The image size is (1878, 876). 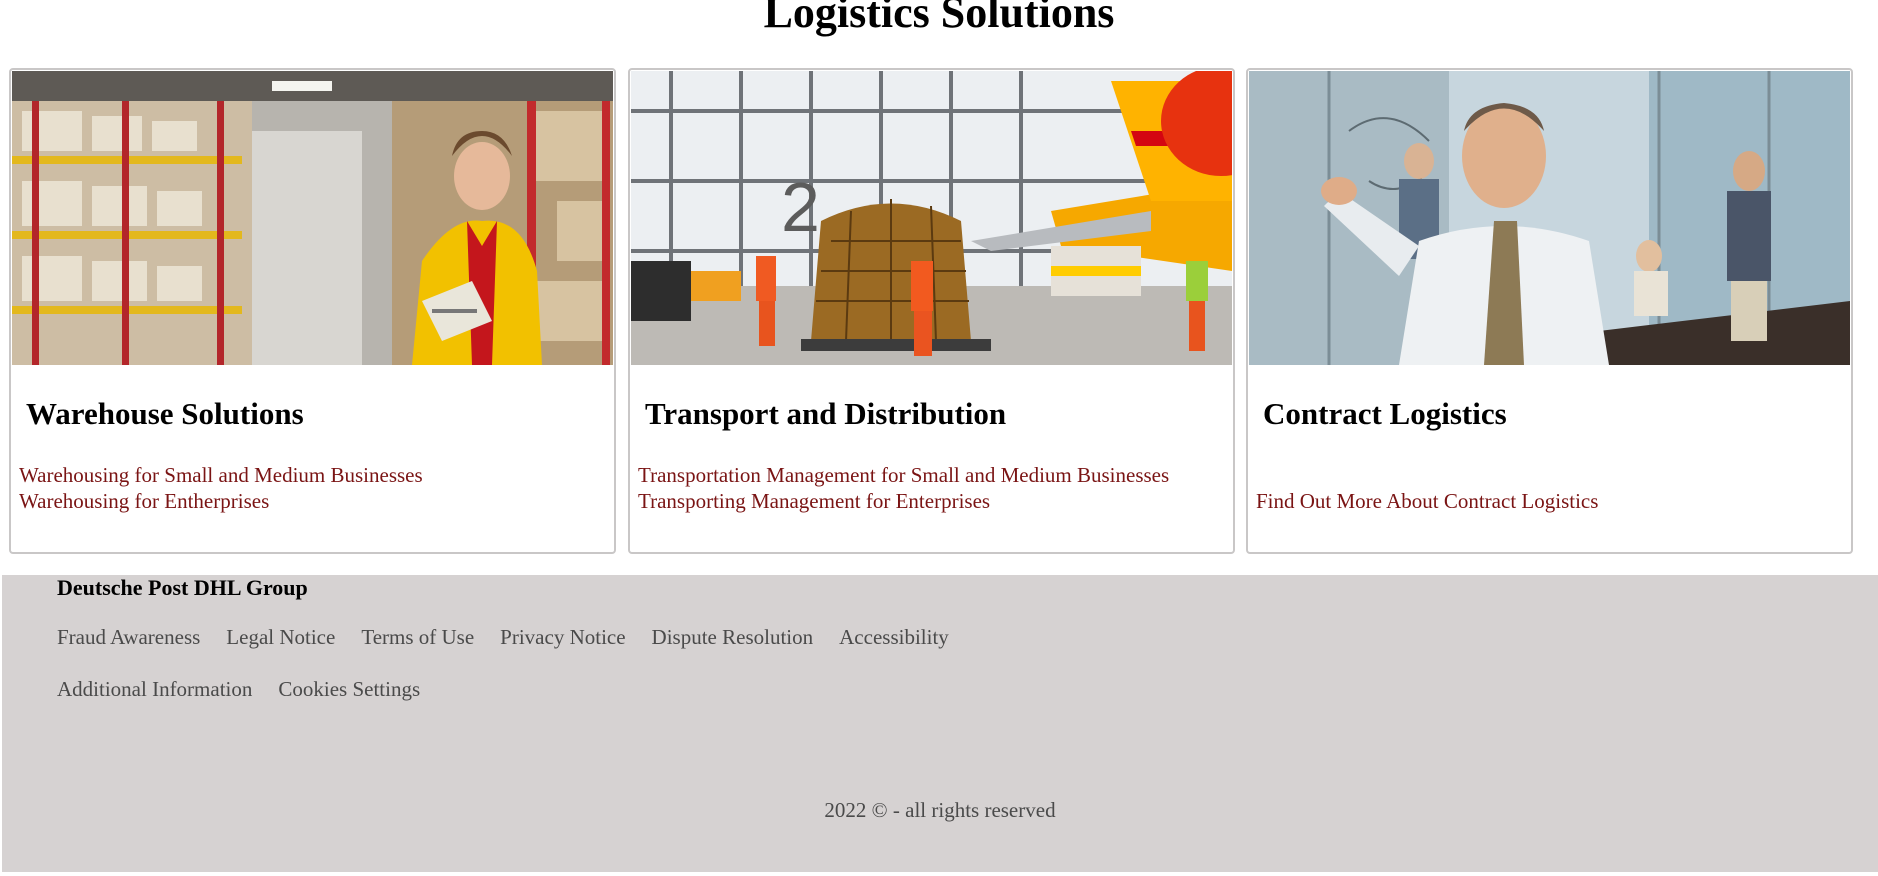 What do you see at coordinates (417, 637) in the screenshot?
I see `footer-link-terms-of-use: Terms of Use` at bounding box center [417, 637].